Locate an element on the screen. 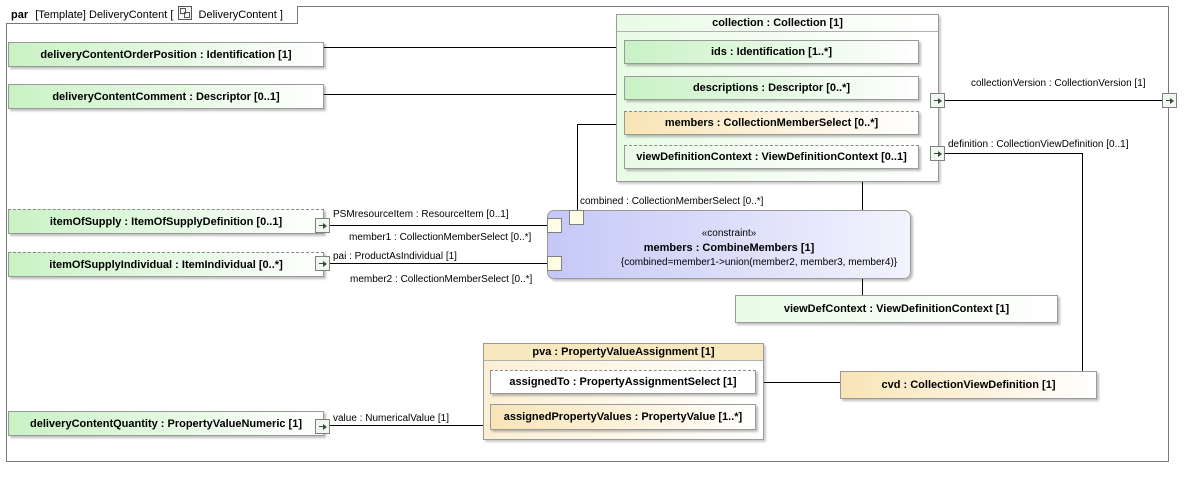  collection-ids-label: ids : Identification [1..*] is located at coordinates (771, 52).